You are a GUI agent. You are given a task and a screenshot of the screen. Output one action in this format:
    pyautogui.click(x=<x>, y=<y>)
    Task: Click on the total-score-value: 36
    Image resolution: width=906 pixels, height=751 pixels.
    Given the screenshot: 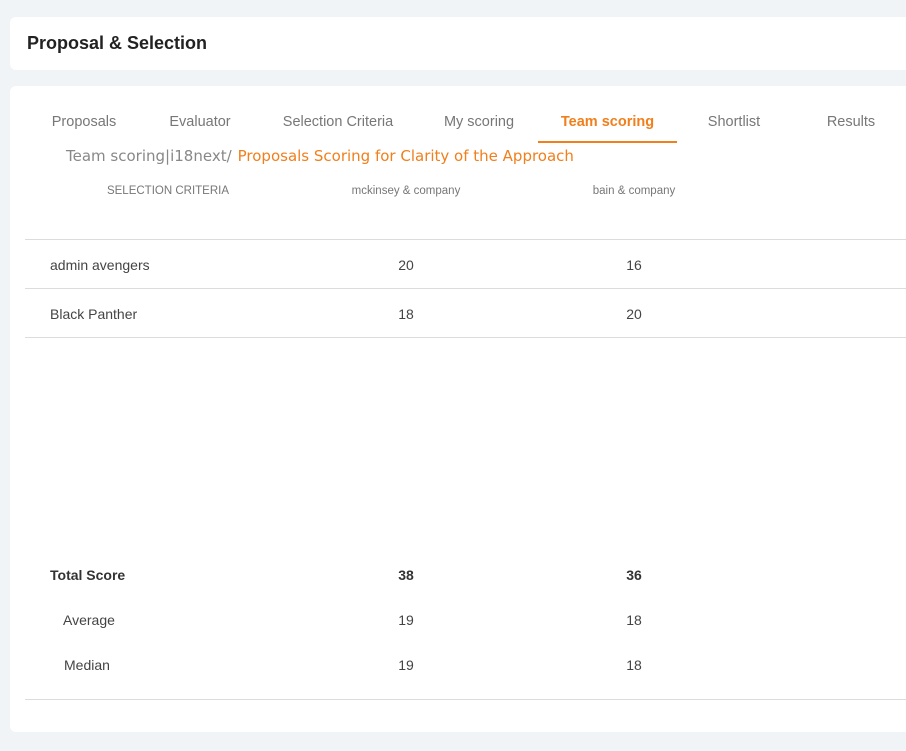 What is the action you would take?
    pyautogui.click(x=634, y=575)
    